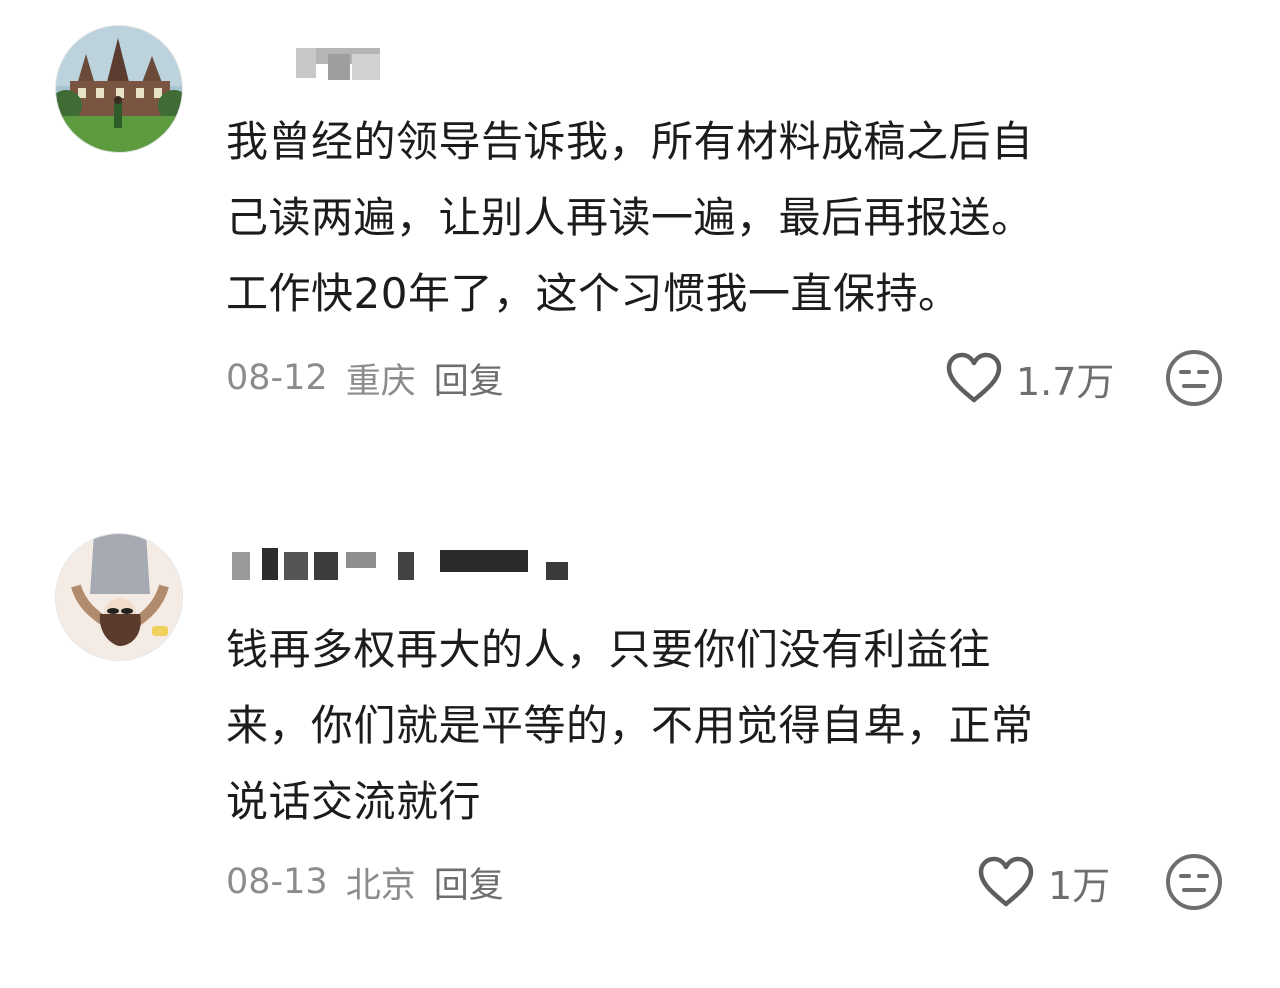 The width and height of the screenshot is (1280, 988). I want to click on comment-meta: 08-12 重庆 回复, so click(374, 378).